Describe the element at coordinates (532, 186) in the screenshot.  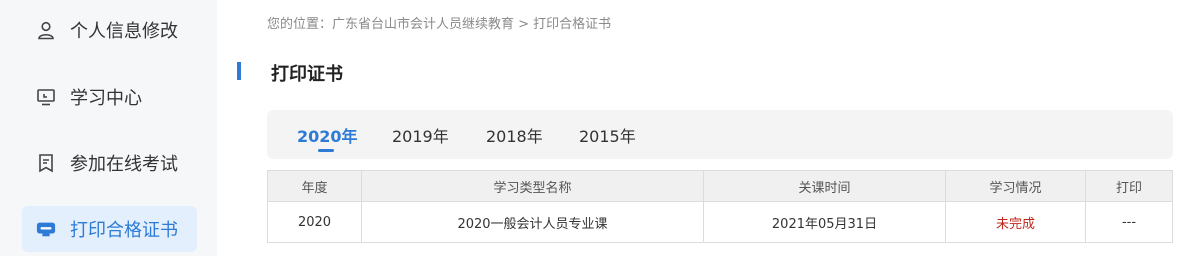
I see `column-header-type-name: 学习类型名称` at that location.